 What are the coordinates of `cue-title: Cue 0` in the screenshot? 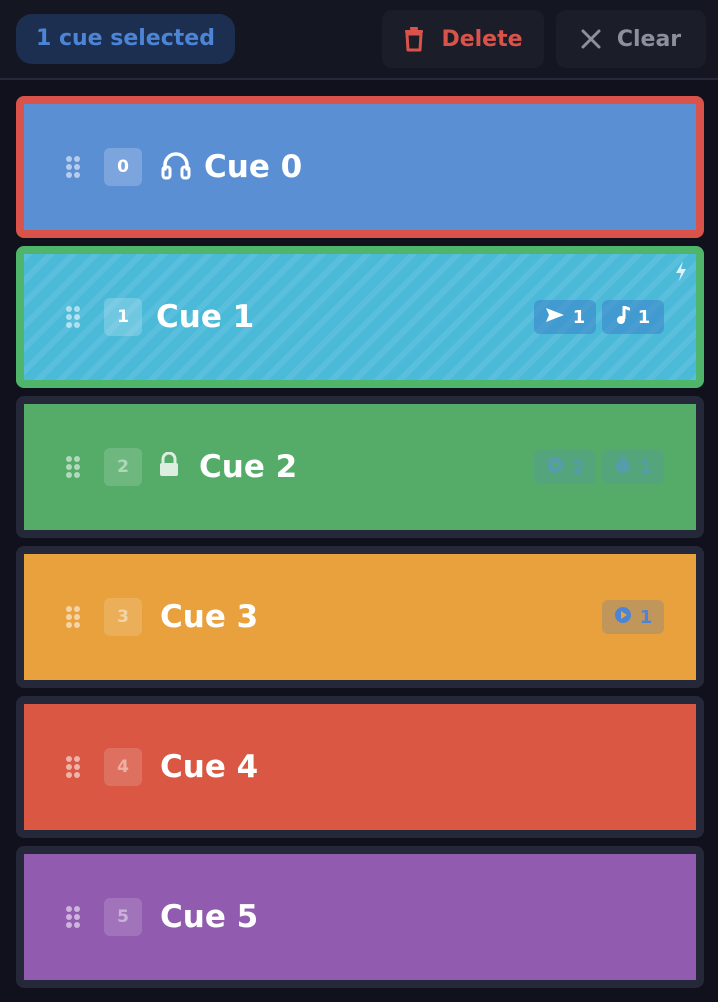 It's located at (253, 167).